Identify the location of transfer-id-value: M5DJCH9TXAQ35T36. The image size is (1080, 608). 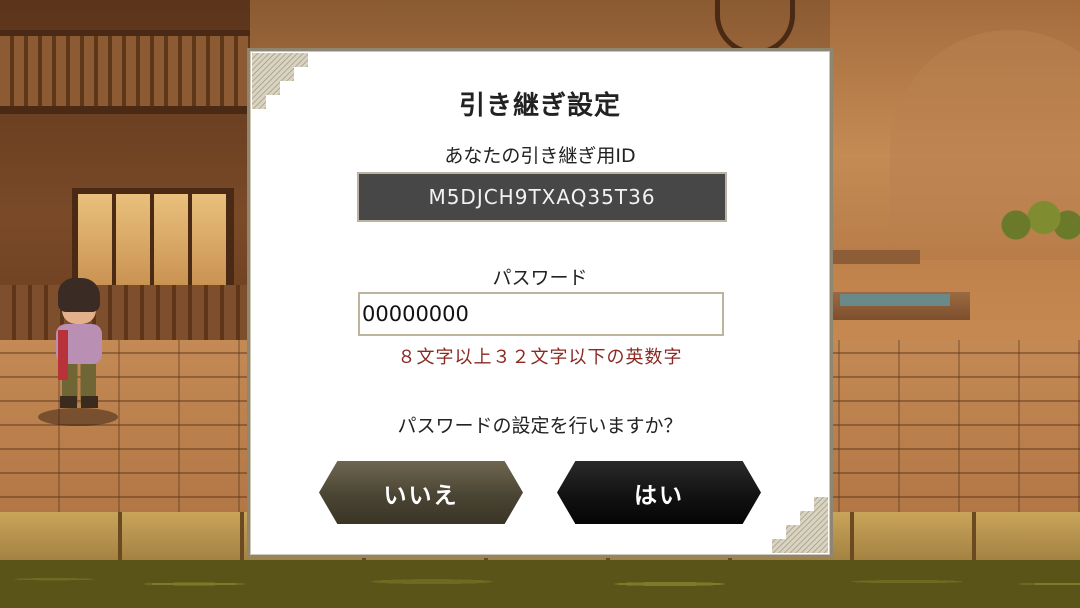
(542, 197).